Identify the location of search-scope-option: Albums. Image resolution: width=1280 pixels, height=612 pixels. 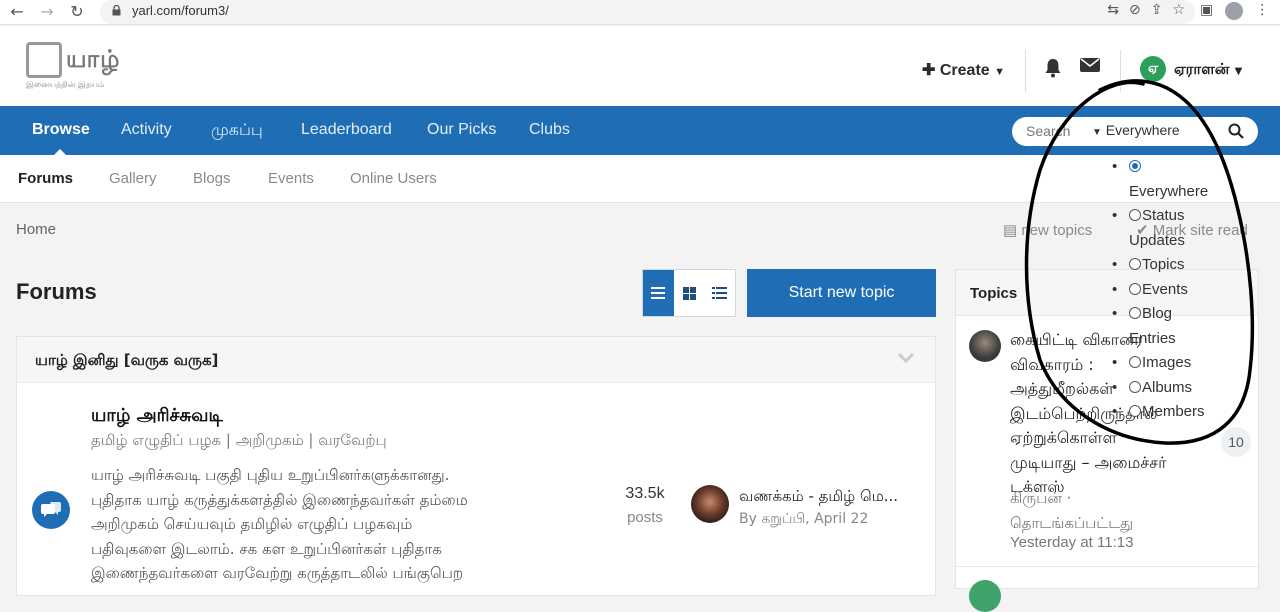
(1182, 388).